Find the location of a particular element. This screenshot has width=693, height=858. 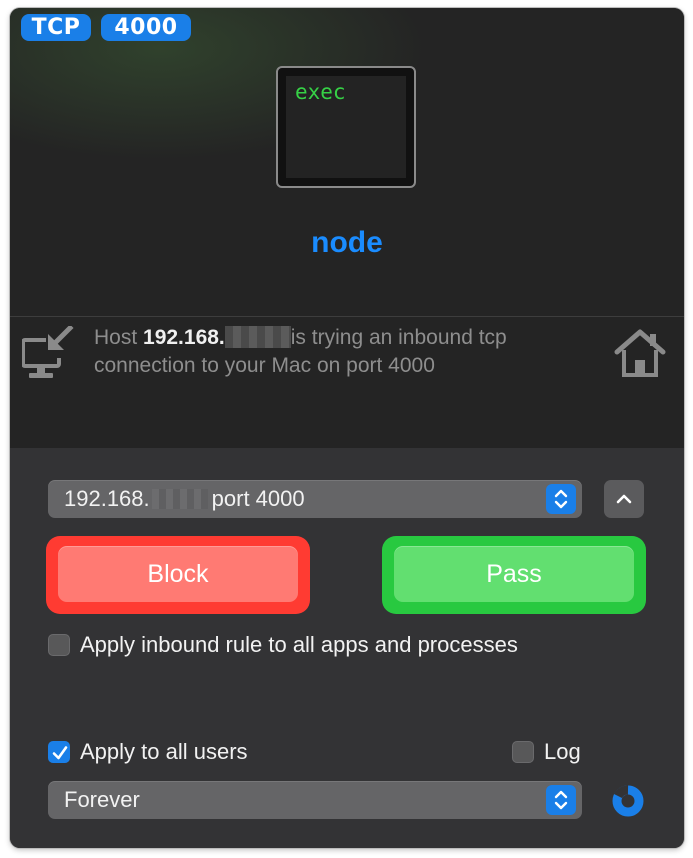

log-checkbox is located at coordinates (523, 752).